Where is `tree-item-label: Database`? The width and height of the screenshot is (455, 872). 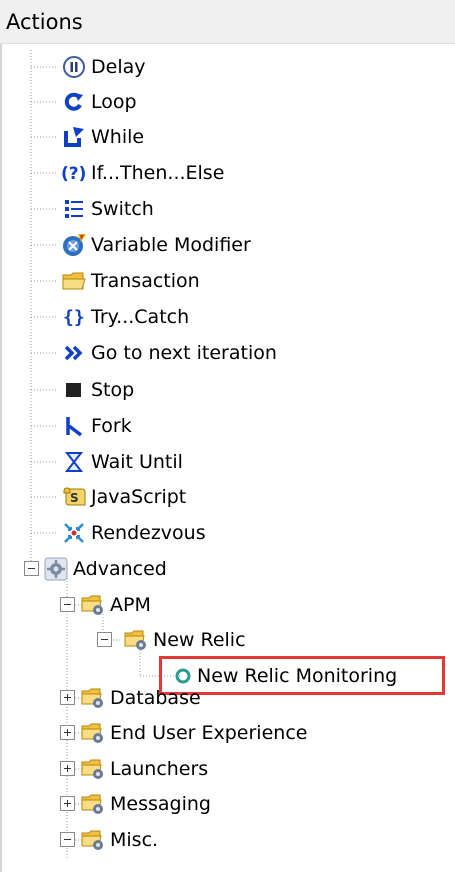
tree-item-label: Database is located at coordinates (155, 698).